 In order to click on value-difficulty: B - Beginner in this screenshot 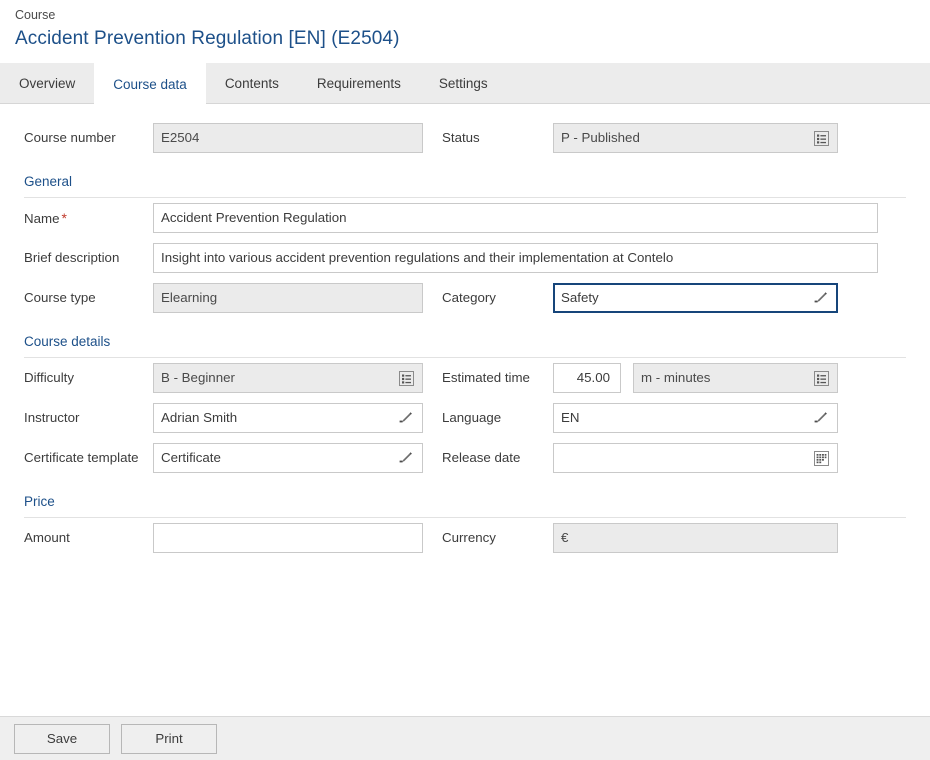, I will do `click(198, 377)`.